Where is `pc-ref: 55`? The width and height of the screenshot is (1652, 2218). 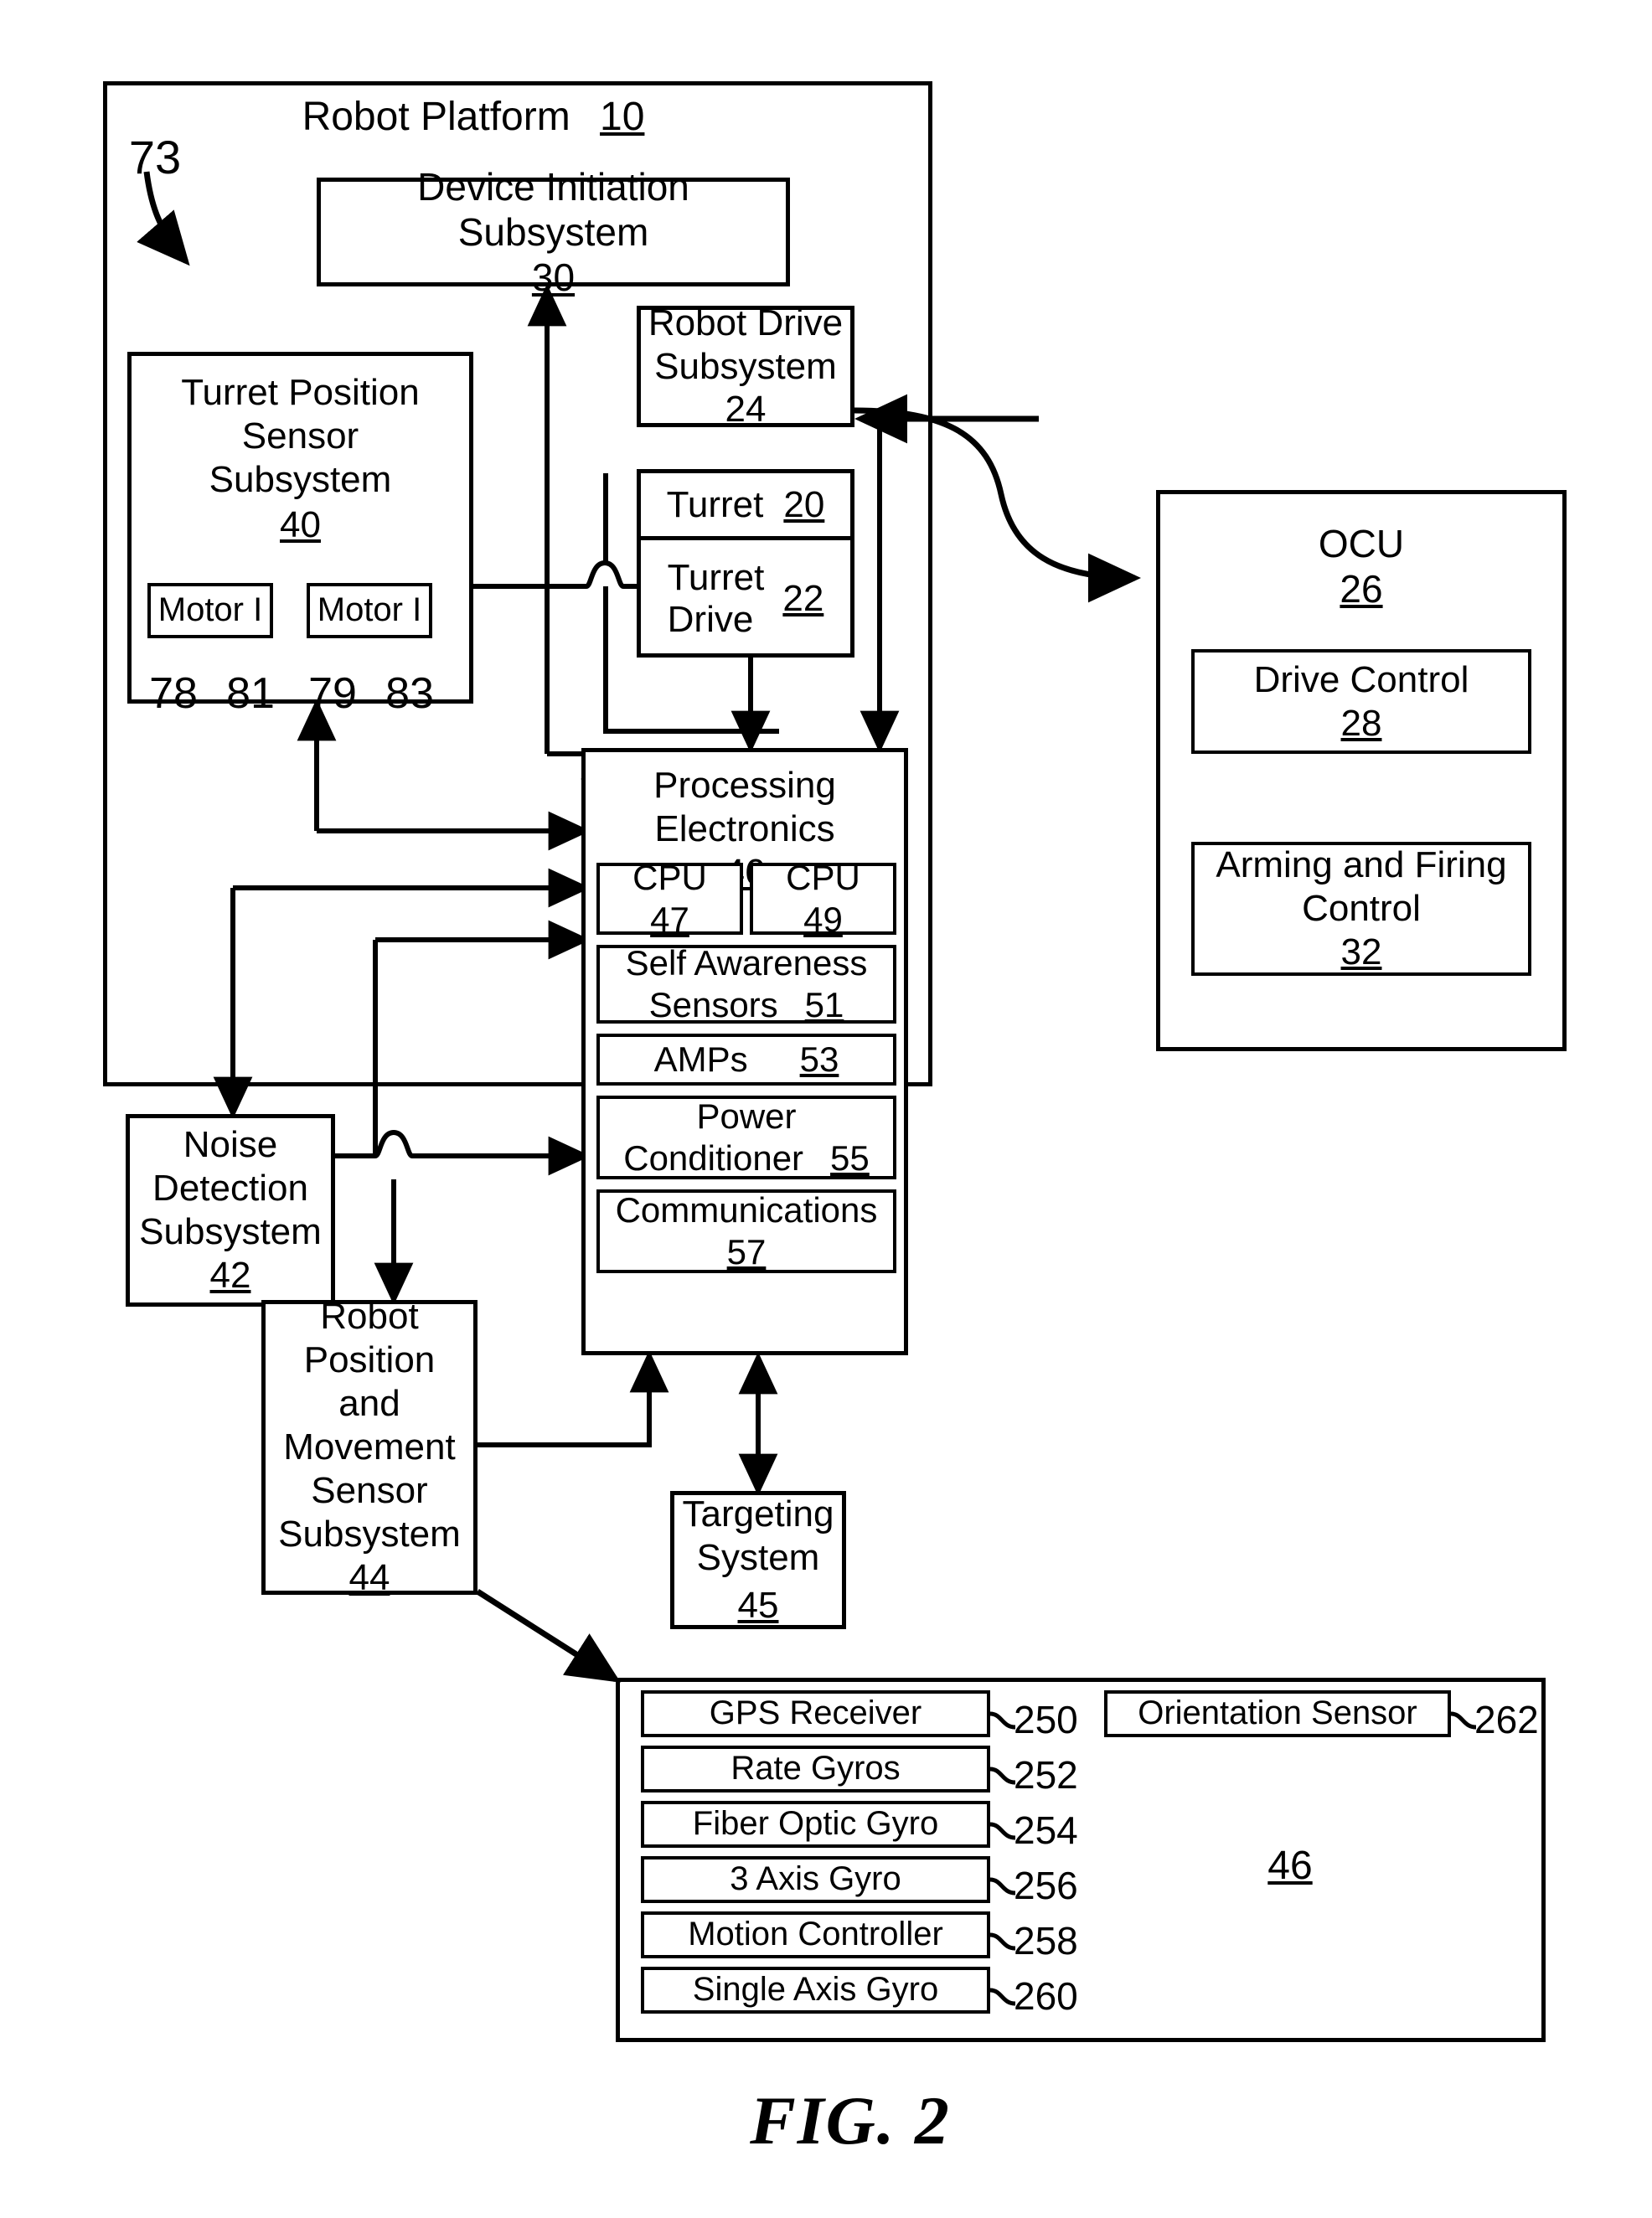
pc-ref: 55 is located at coordinates (850, 1158).